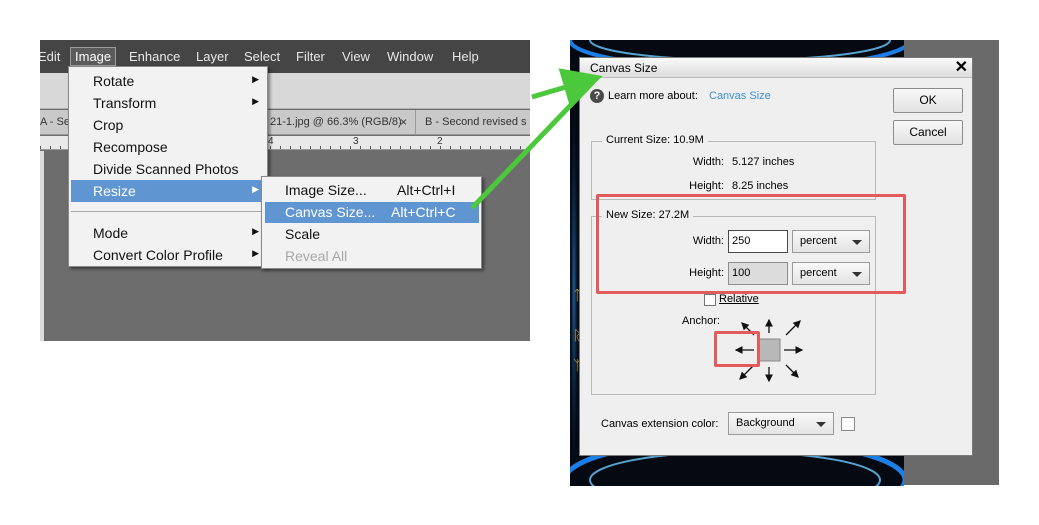  What do you see at coordinates (532, 145) in the screenshot?
I see `green-arrow-from-canvas-size` at bounding box center [532, 145].